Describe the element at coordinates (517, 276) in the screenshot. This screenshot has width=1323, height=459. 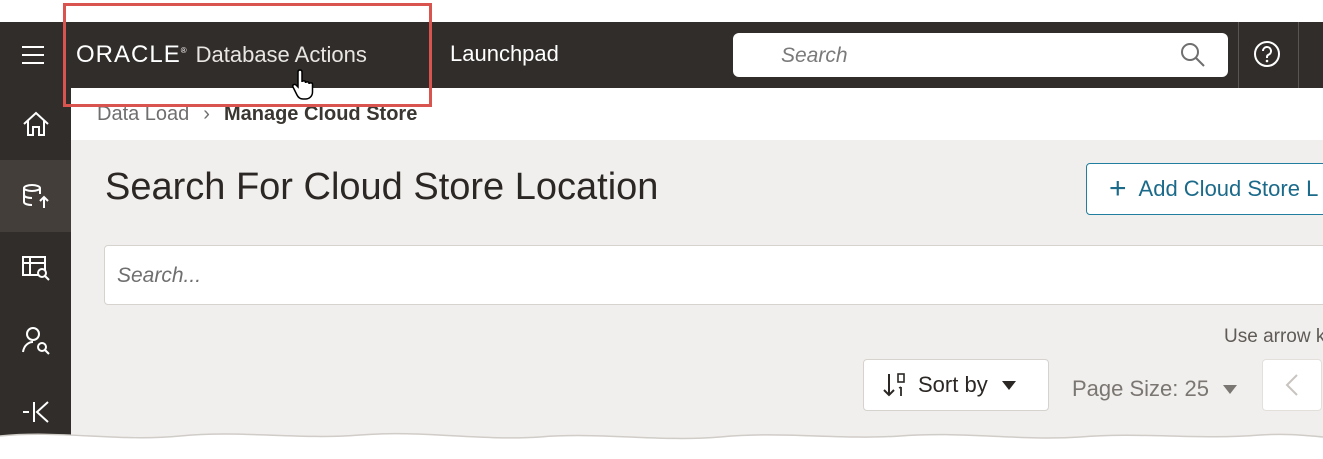
I see `location-search-input` at that location.